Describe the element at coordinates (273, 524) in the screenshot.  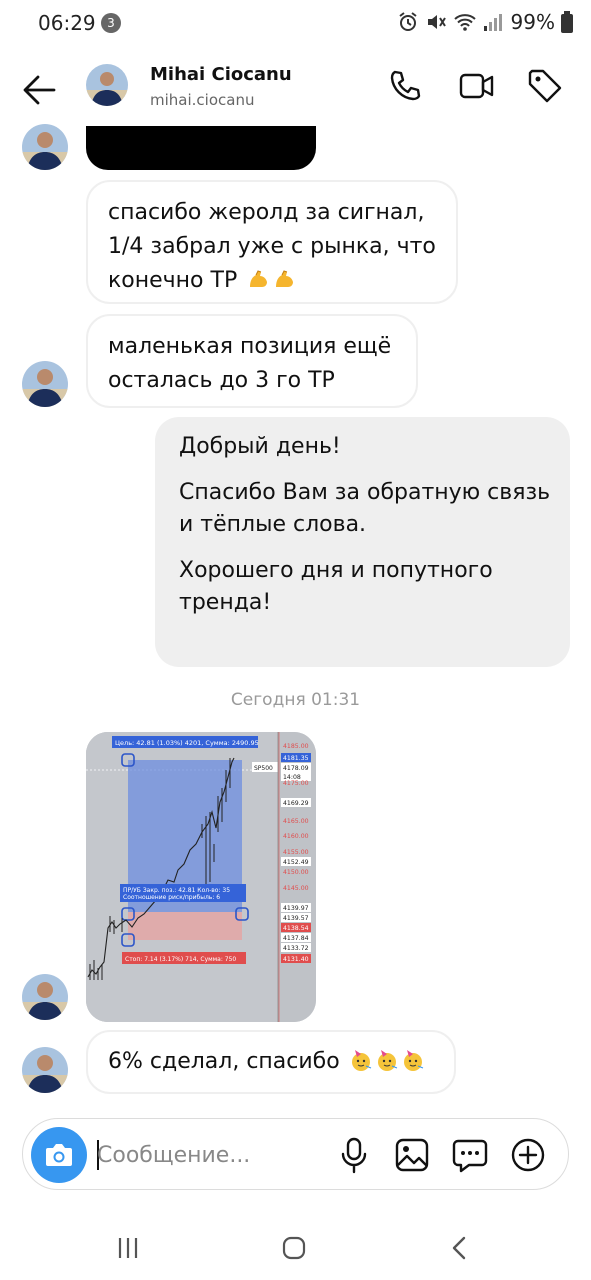
I see `message-text: и тёплые слова.` at that location.